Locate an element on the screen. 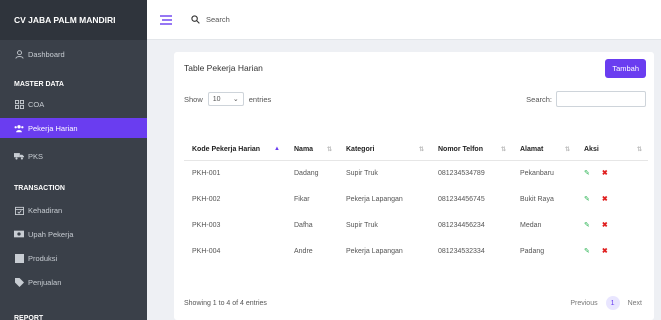  sidebar-item-upah-pekerja: Upah Pekerja is located at coordinates (73, 234).